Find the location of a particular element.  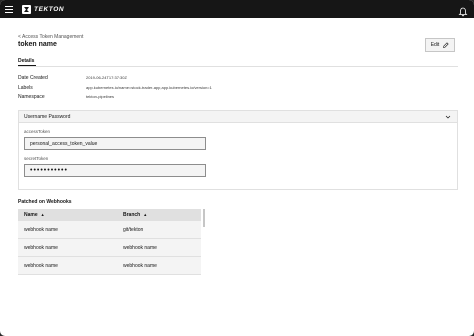

column-name-label: Name is located at coordinates (31, 215).